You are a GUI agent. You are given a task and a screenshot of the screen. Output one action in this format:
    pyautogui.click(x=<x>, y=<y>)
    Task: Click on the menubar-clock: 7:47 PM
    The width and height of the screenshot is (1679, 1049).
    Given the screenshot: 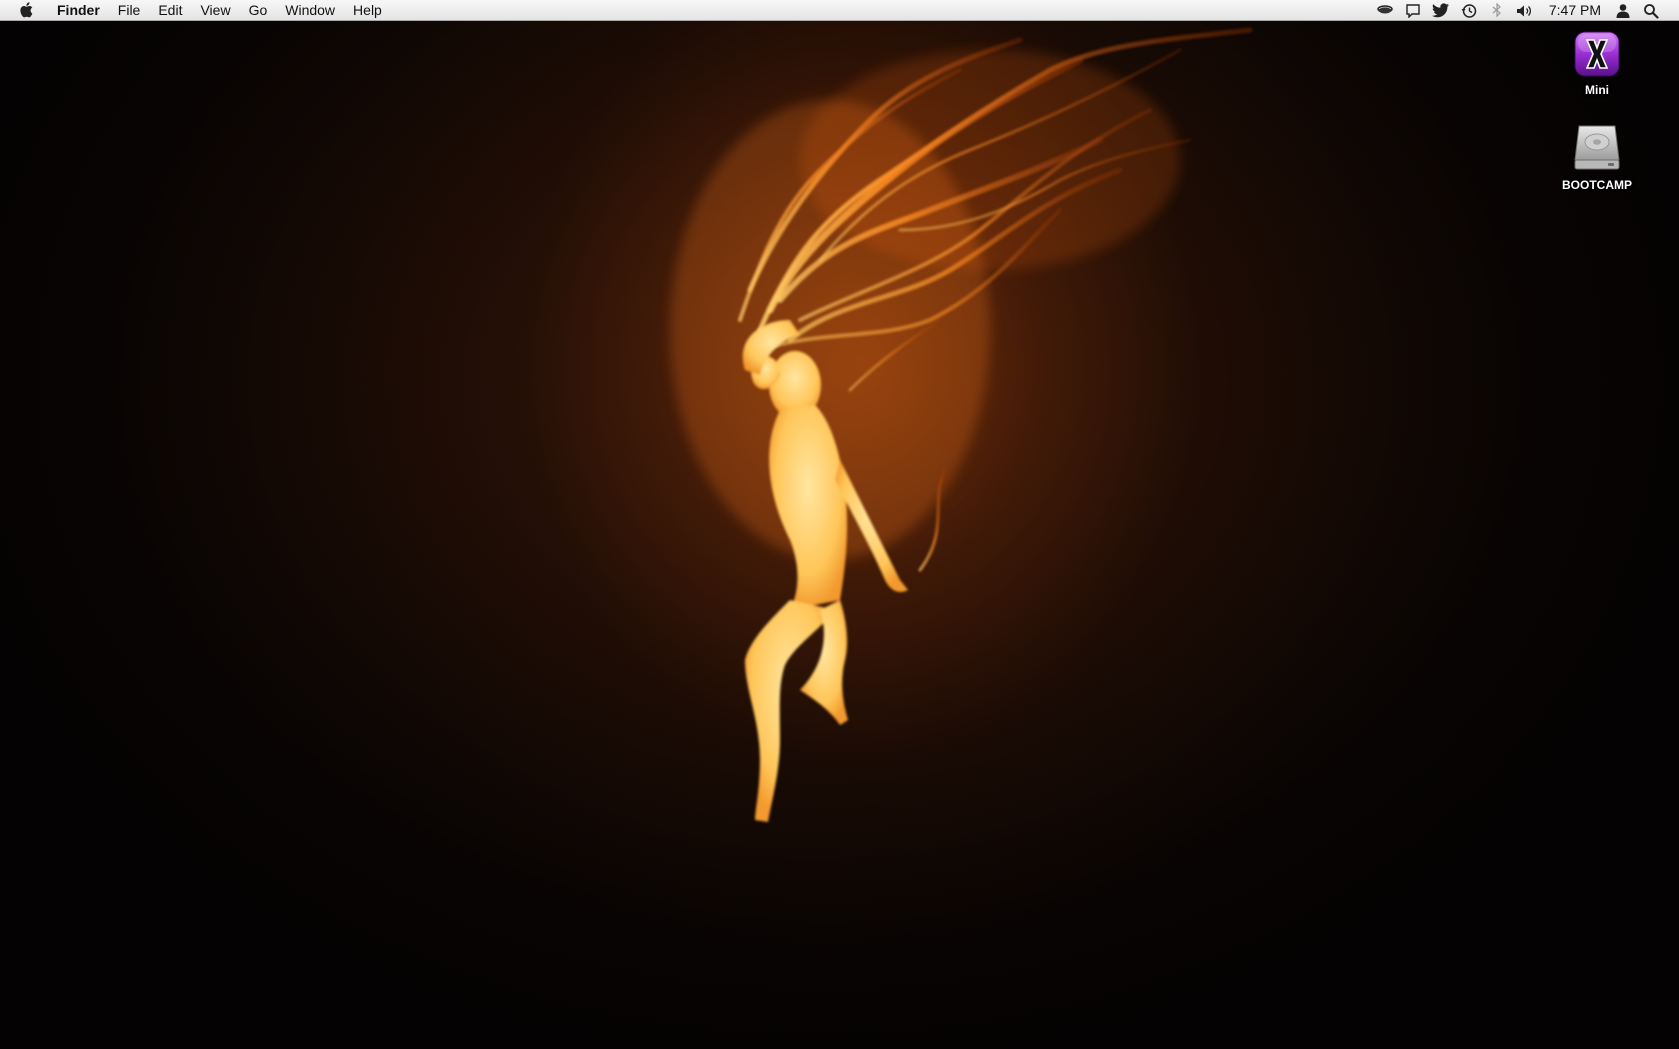 What is the action you would take?
    pyautogui.click(x=1575, y=10)
    